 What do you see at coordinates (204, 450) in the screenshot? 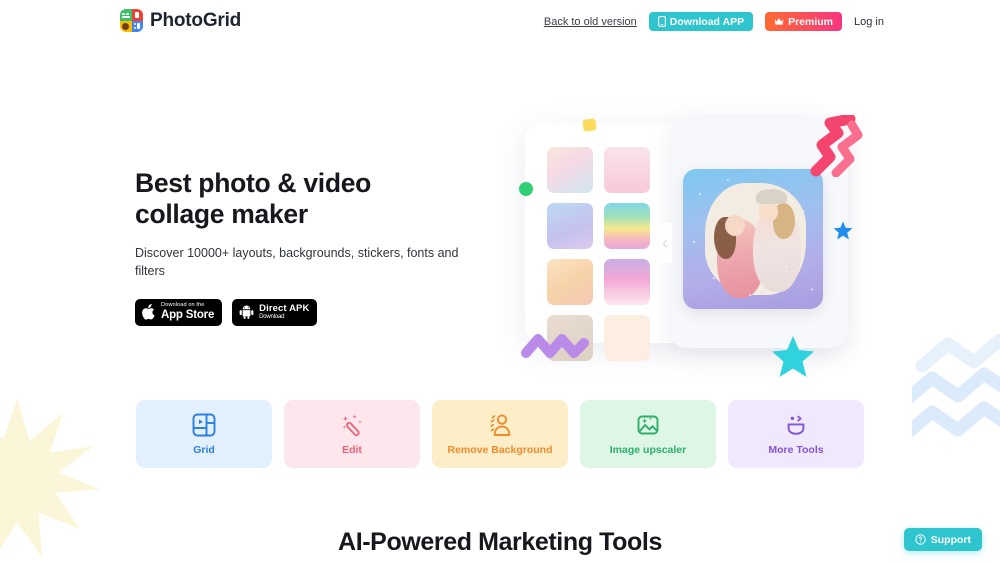
I see `tool-card-grid-label: Grid` at bounding box center [204, 450].